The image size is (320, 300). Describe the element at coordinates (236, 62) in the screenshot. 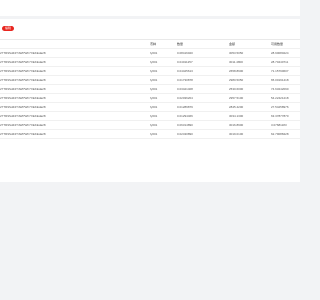

I see `cell-amount: 3011.4800` at that location.